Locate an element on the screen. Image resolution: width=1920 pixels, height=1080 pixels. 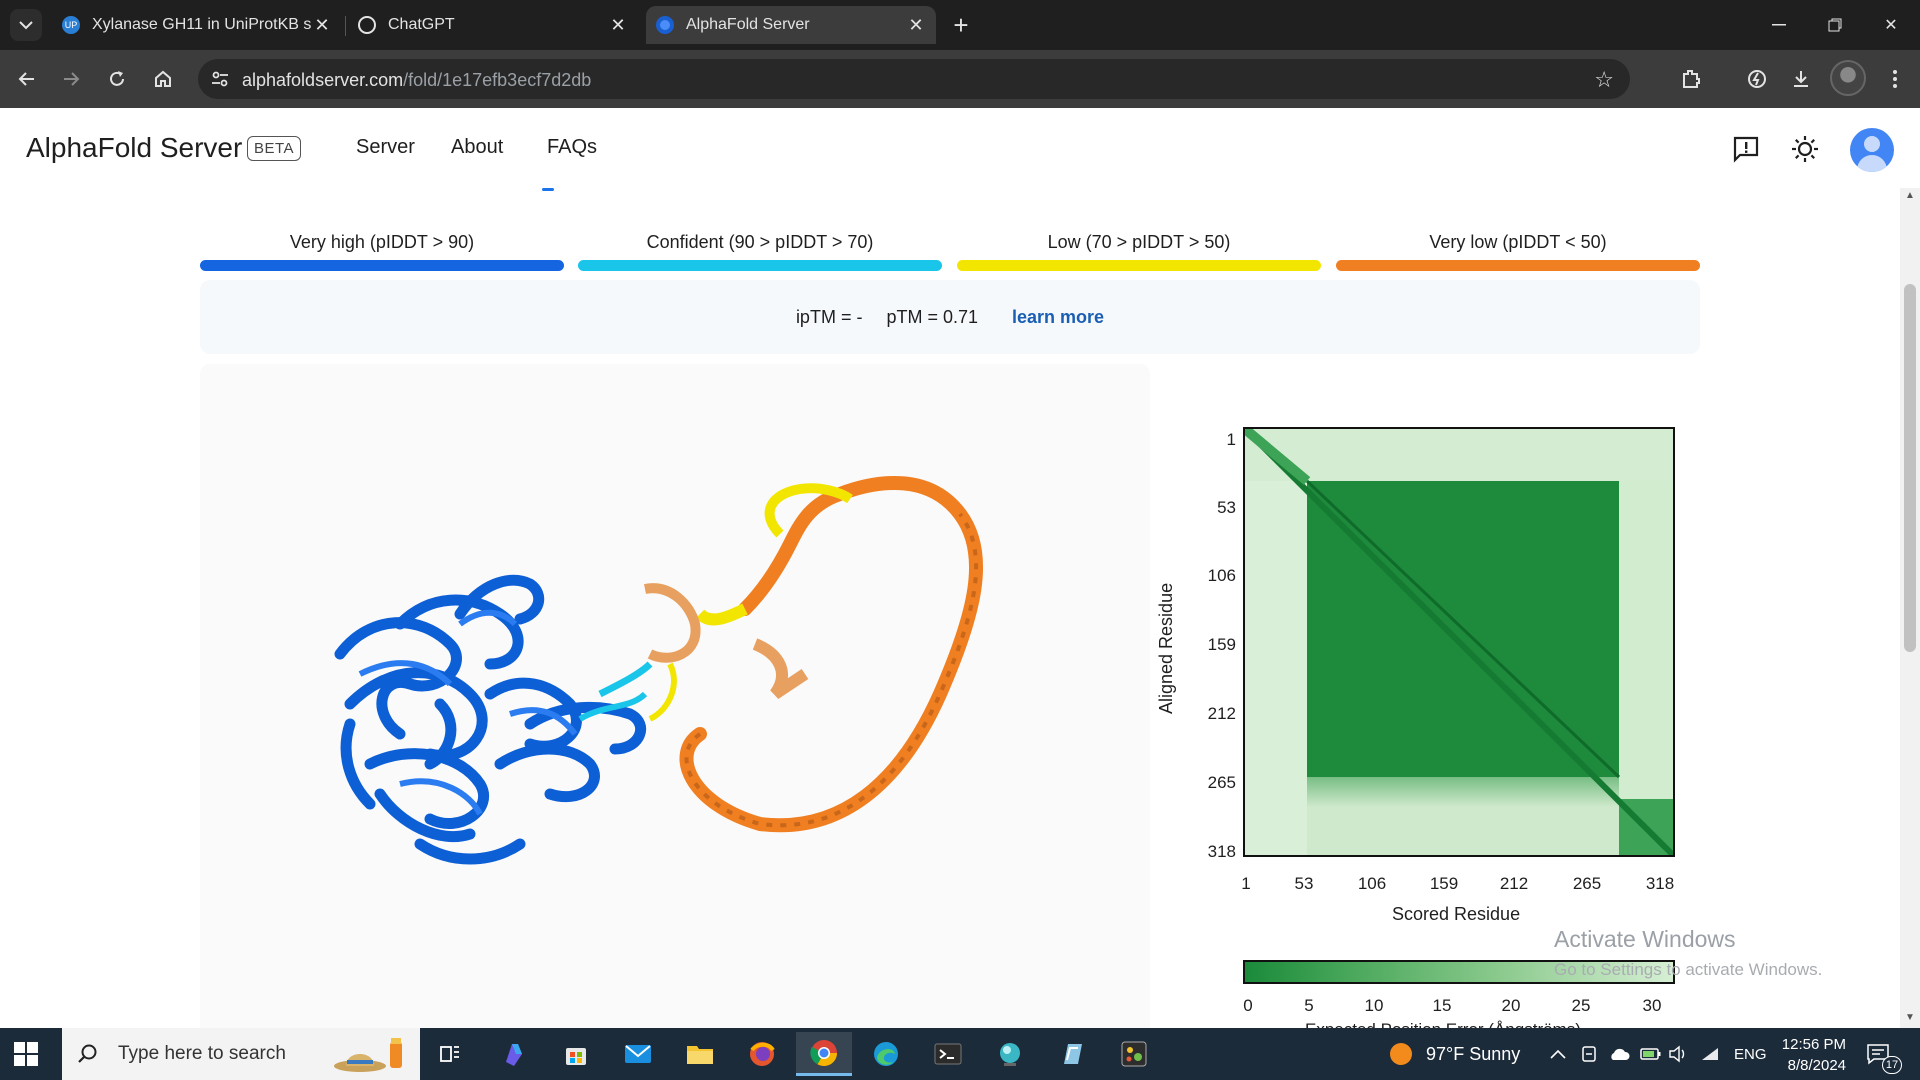
mail-icon is located at coordinates (638, 1054).